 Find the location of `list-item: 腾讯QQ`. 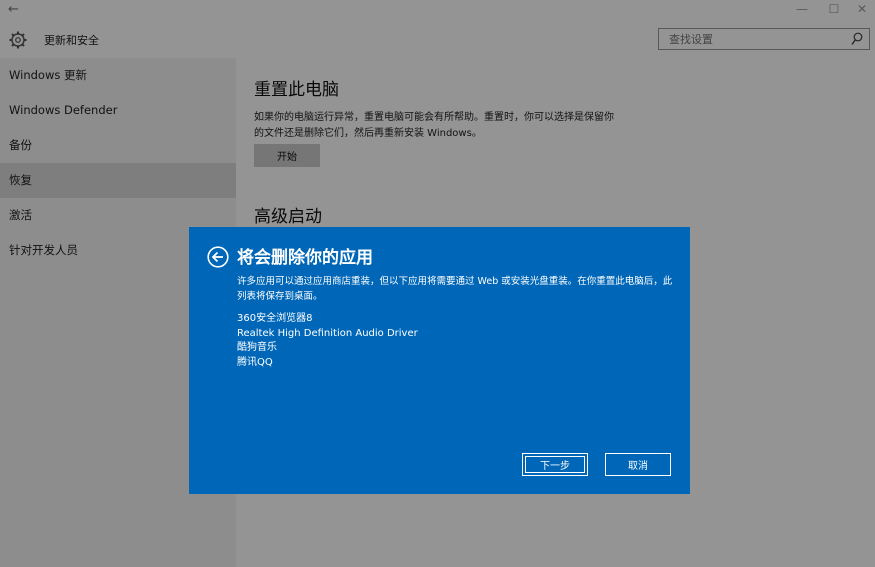

list-item: 腾讯QQ is located at coordinates (255, 362).